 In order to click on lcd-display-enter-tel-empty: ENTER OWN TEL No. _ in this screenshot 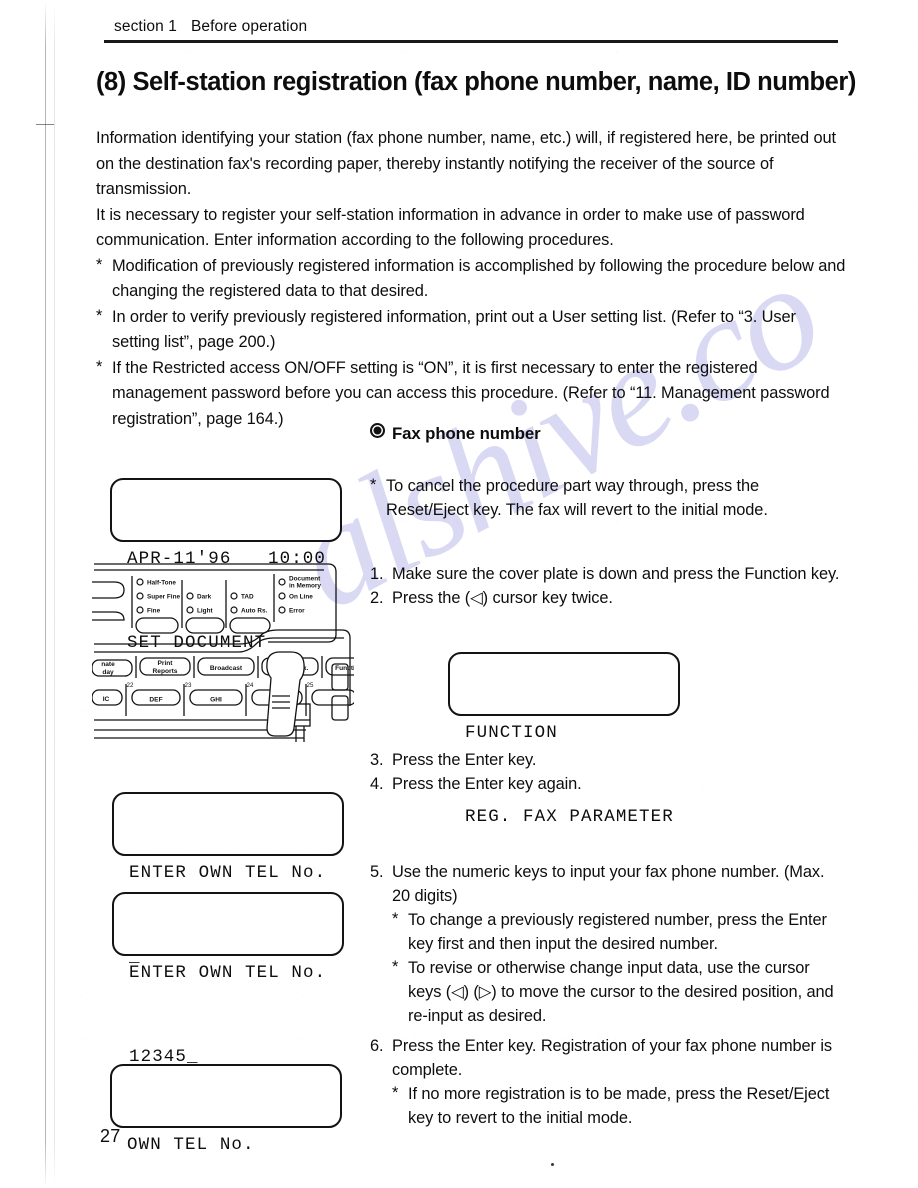, I will do `click(228, 879)`.